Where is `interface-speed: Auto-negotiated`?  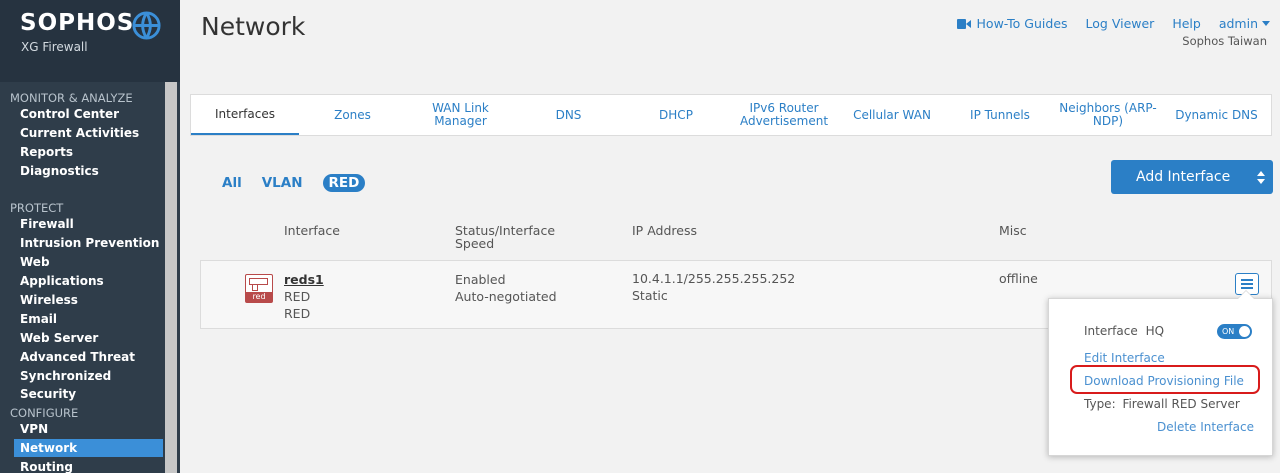 interface-speed: Auto-negotiated is located at coordinates (506, 296).